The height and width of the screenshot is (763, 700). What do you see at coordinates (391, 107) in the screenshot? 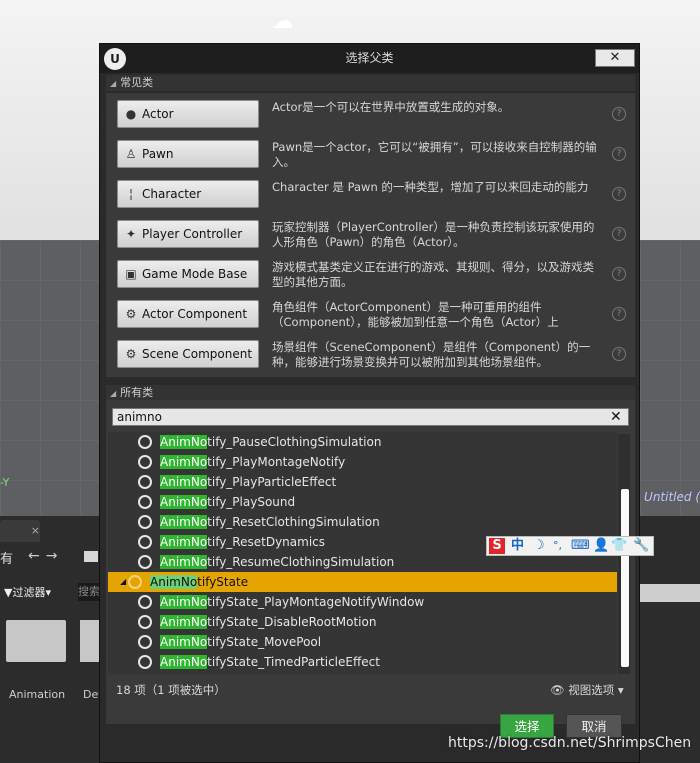
I see `class-description: Actor是一个可以在世界中放置或生成的对象。` at bounding box center [391, 107].